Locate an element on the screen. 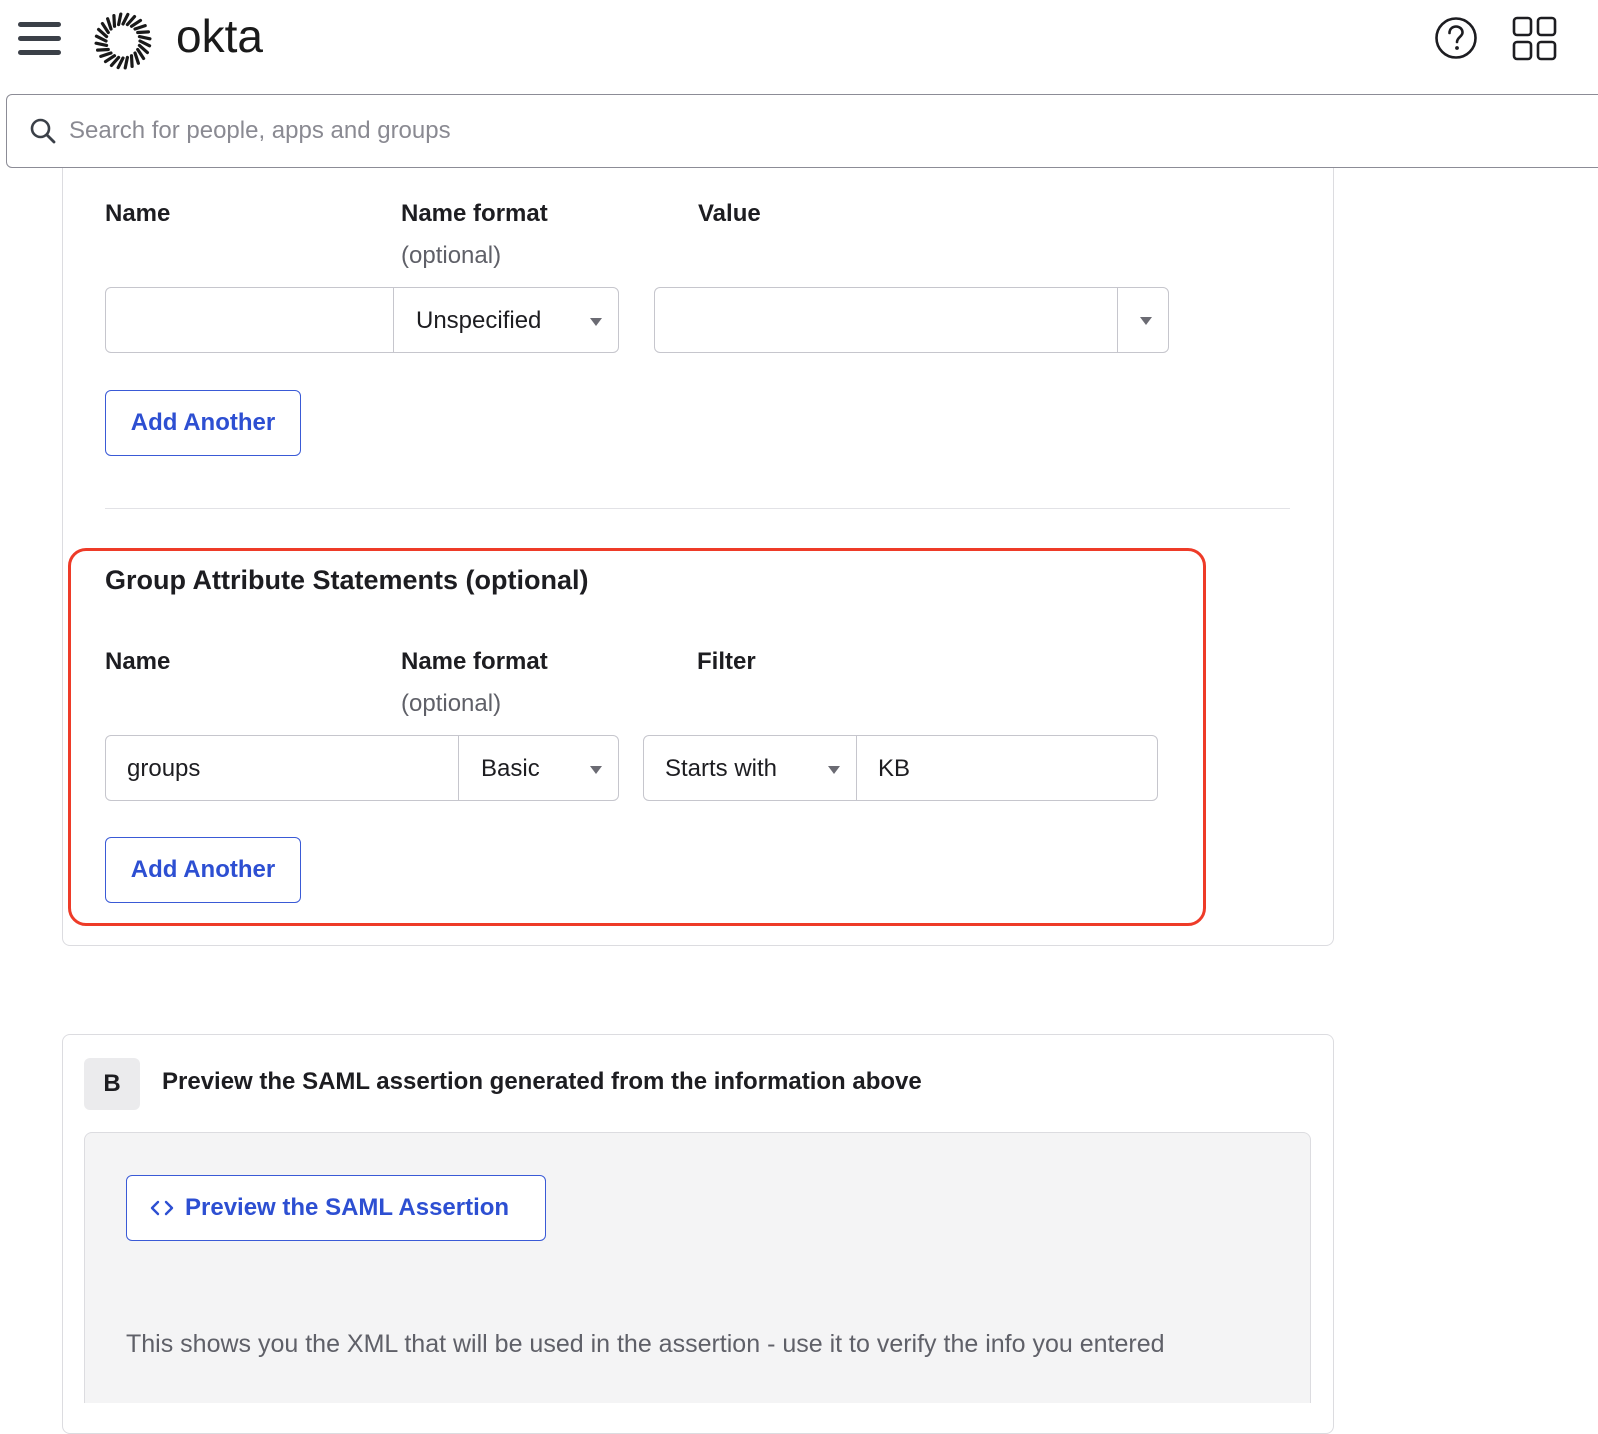 This screenshot has height=1434, width=1598. step-badge: B is located at coordinates (112, 1084).